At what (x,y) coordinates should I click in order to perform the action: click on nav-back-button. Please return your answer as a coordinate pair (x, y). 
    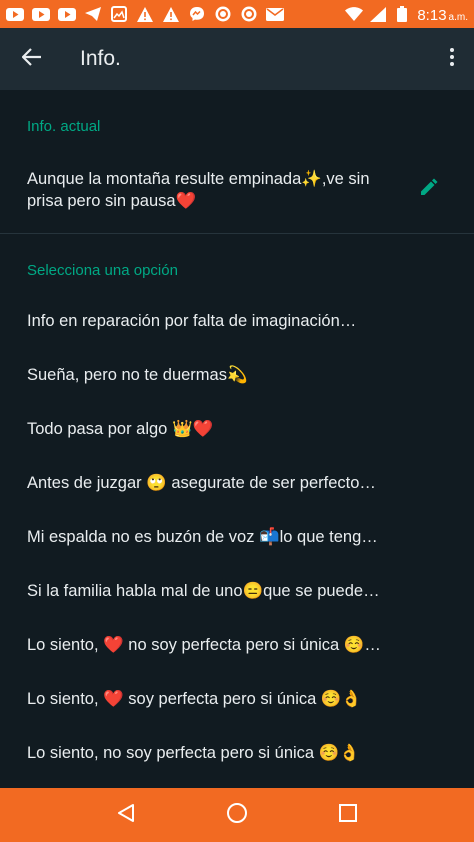
    Looking at the image, I should click on (126, 815).